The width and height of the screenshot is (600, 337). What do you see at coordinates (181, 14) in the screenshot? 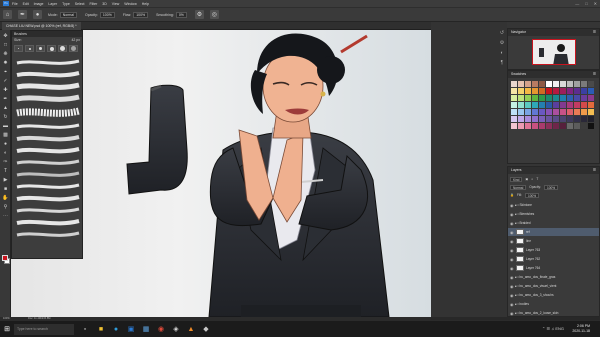
I see `smoothing-input: 0%` at bounding box center [181, 14].